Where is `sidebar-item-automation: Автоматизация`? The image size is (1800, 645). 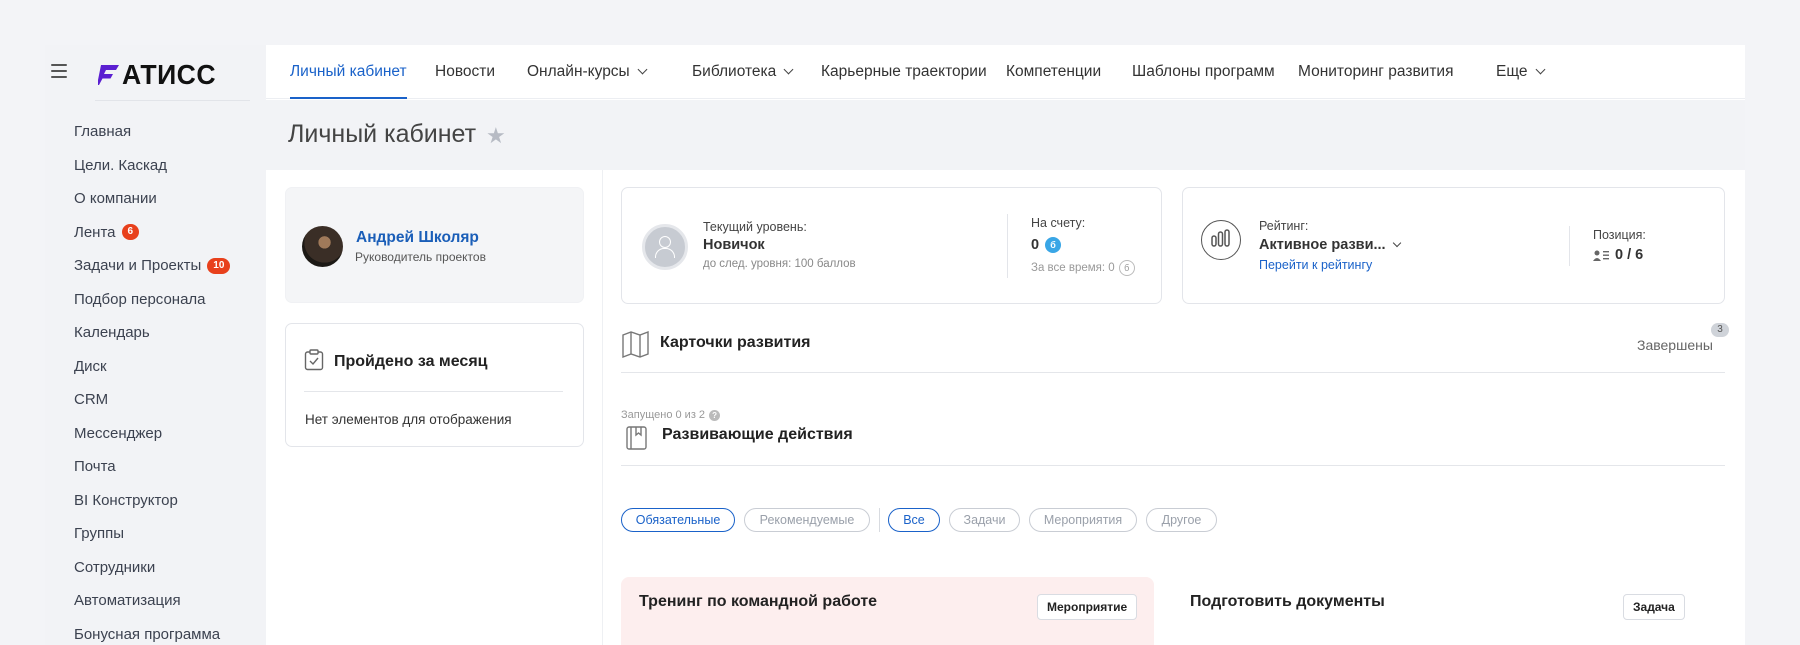 sidebar-item-automation: Автоматизация is located at coordinates (152, 601).